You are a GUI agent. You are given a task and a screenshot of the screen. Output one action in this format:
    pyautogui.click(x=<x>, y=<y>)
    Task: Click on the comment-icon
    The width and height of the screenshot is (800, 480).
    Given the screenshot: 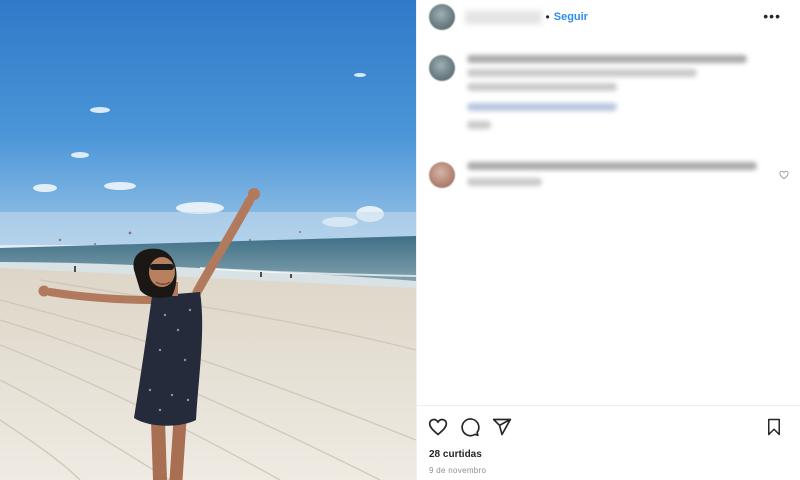 What is the action you would take?
    pyautogui.click(x=470, y=427)
    